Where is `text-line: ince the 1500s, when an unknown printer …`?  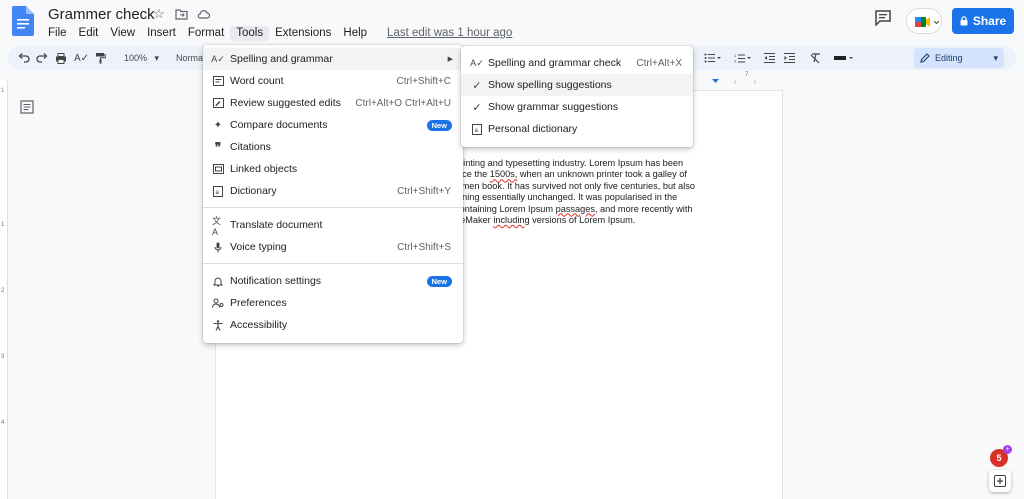 text-line: ince the 1500s, when an unknown printer … is located at coordinates (571, 174).